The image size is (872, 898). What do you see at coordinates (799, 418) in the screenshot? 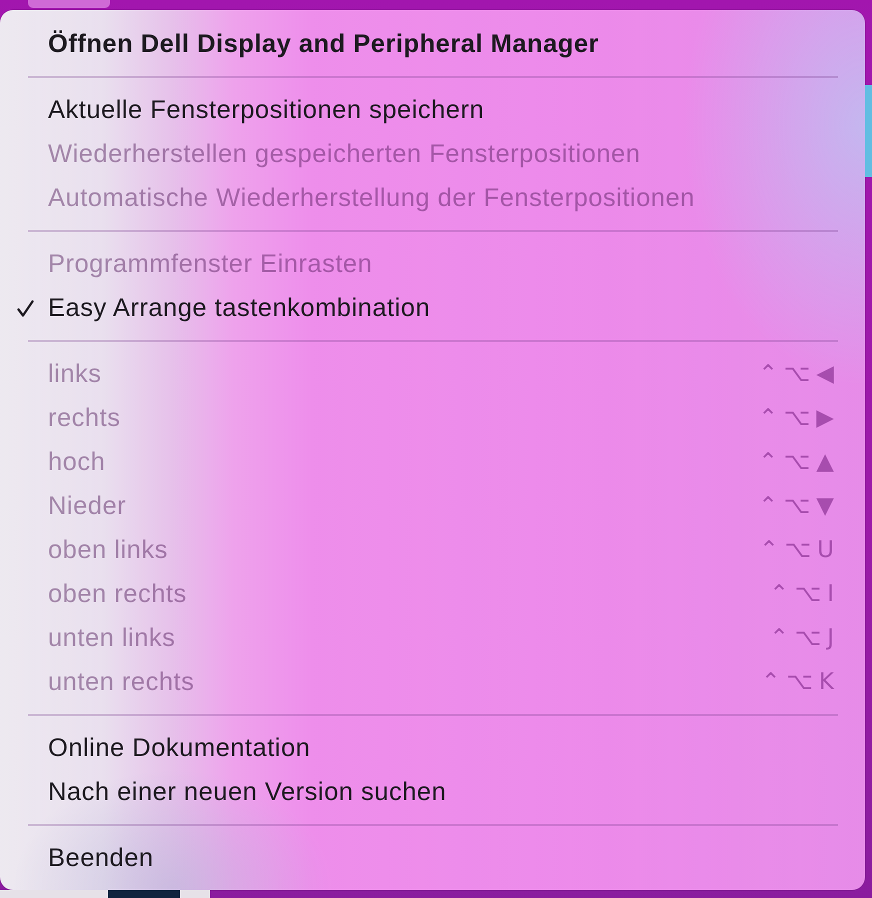
I see `keyboard-shortcut: ⌃⌥▶` at bounding box center [799, 418].